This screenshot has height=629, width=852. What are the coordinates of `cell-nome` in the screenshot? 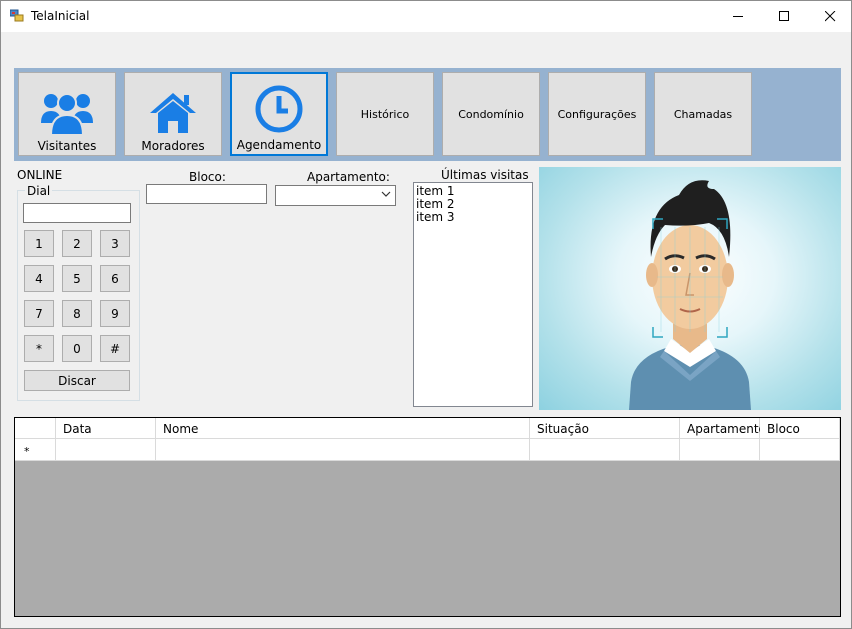 It's located at (343, 450).